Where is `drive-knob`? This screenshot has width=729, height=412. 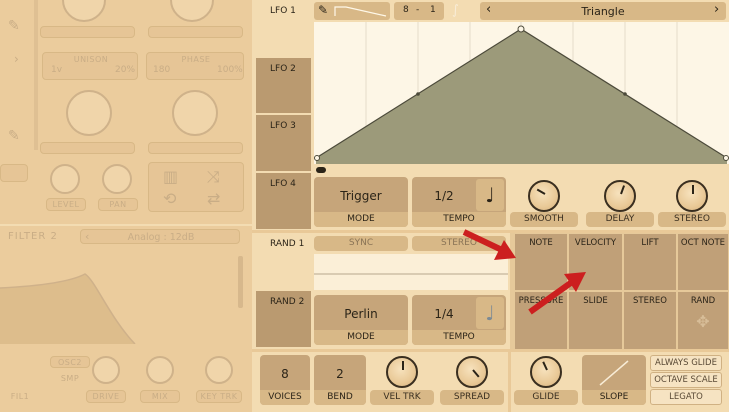
drive-knob is located at coordinates (106, 370).